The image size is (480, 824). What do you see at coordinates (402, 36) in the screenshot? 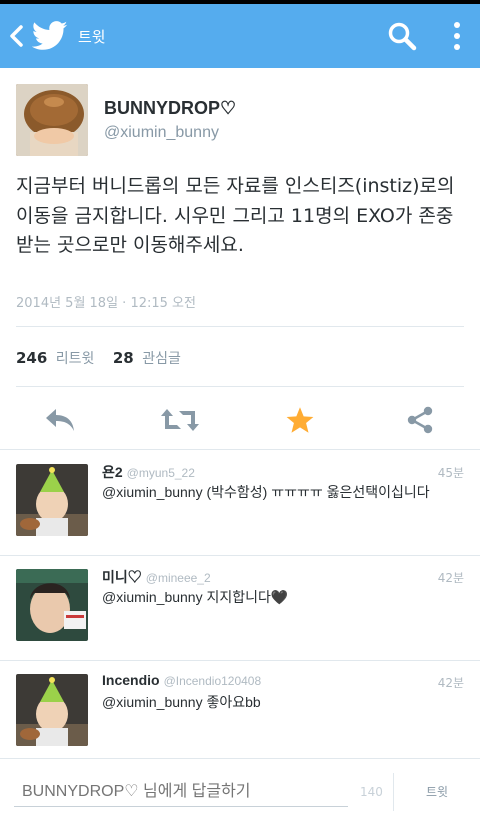
I see `search-icon` at bounding box center [402, 36].